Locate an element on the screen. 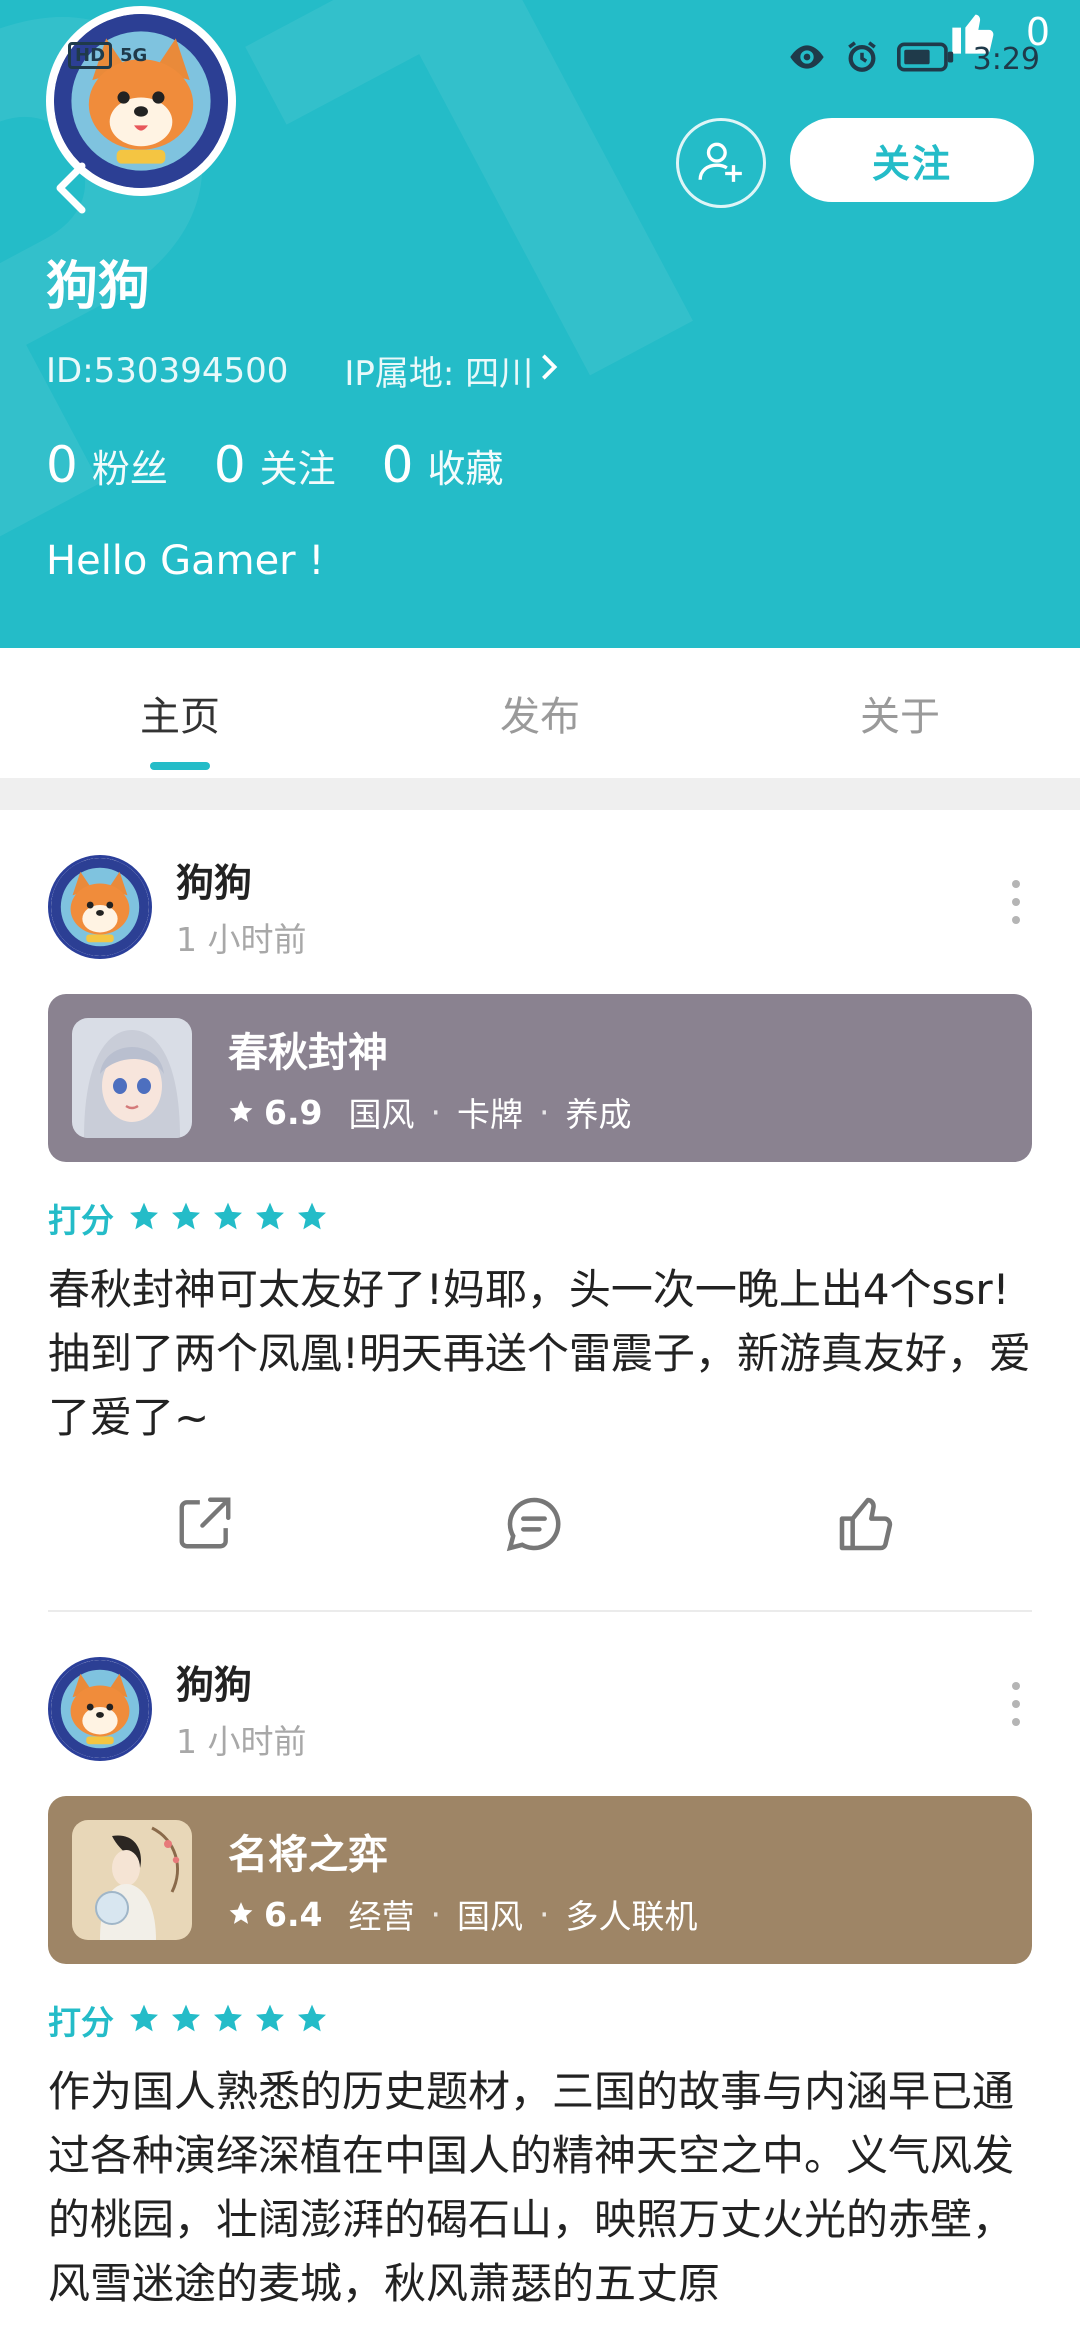 The width and height of the screenshot is (1080, 2340). section-divider is located at coordinates (540, 794).